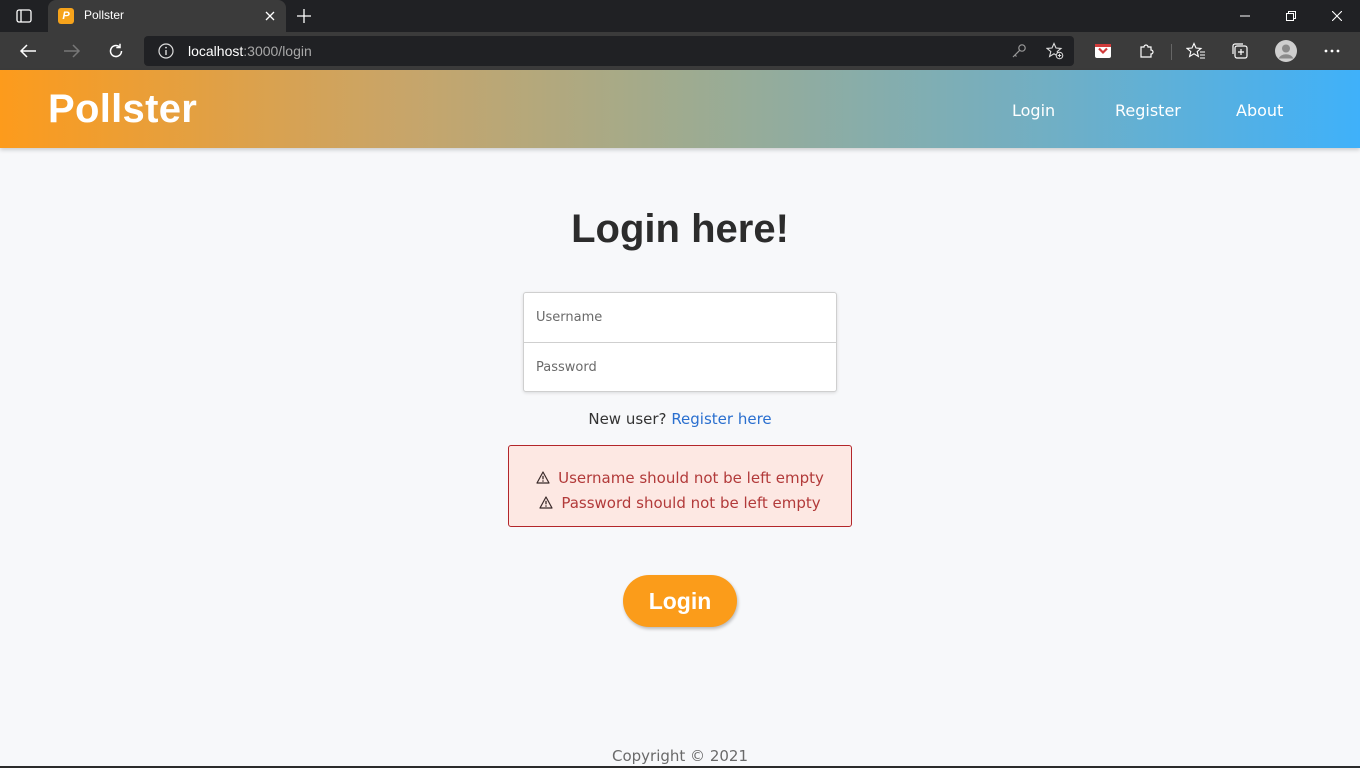 This screenshot has width=1360, height=768. Describe the element at coordinates (166, 51) in the screenshot. I see `info-icon` at that location.